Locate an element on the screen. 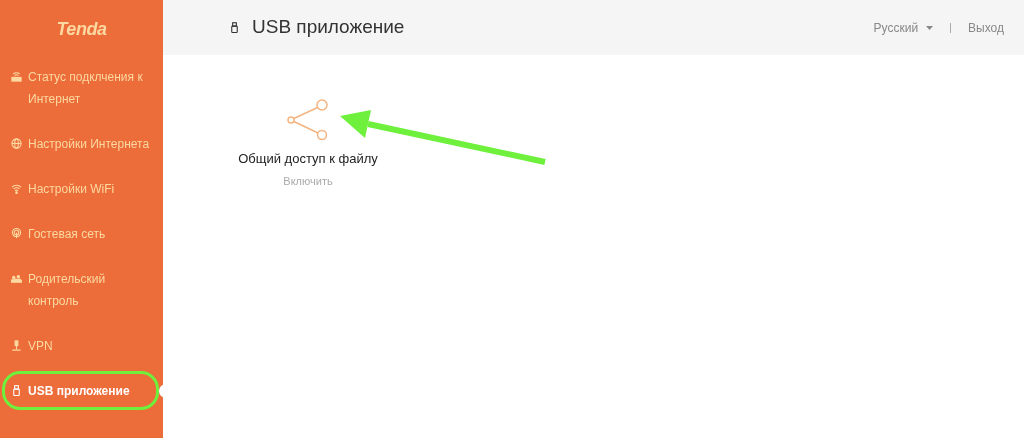  nav-item: Родительский контроль is located at coordinates (92, 290).